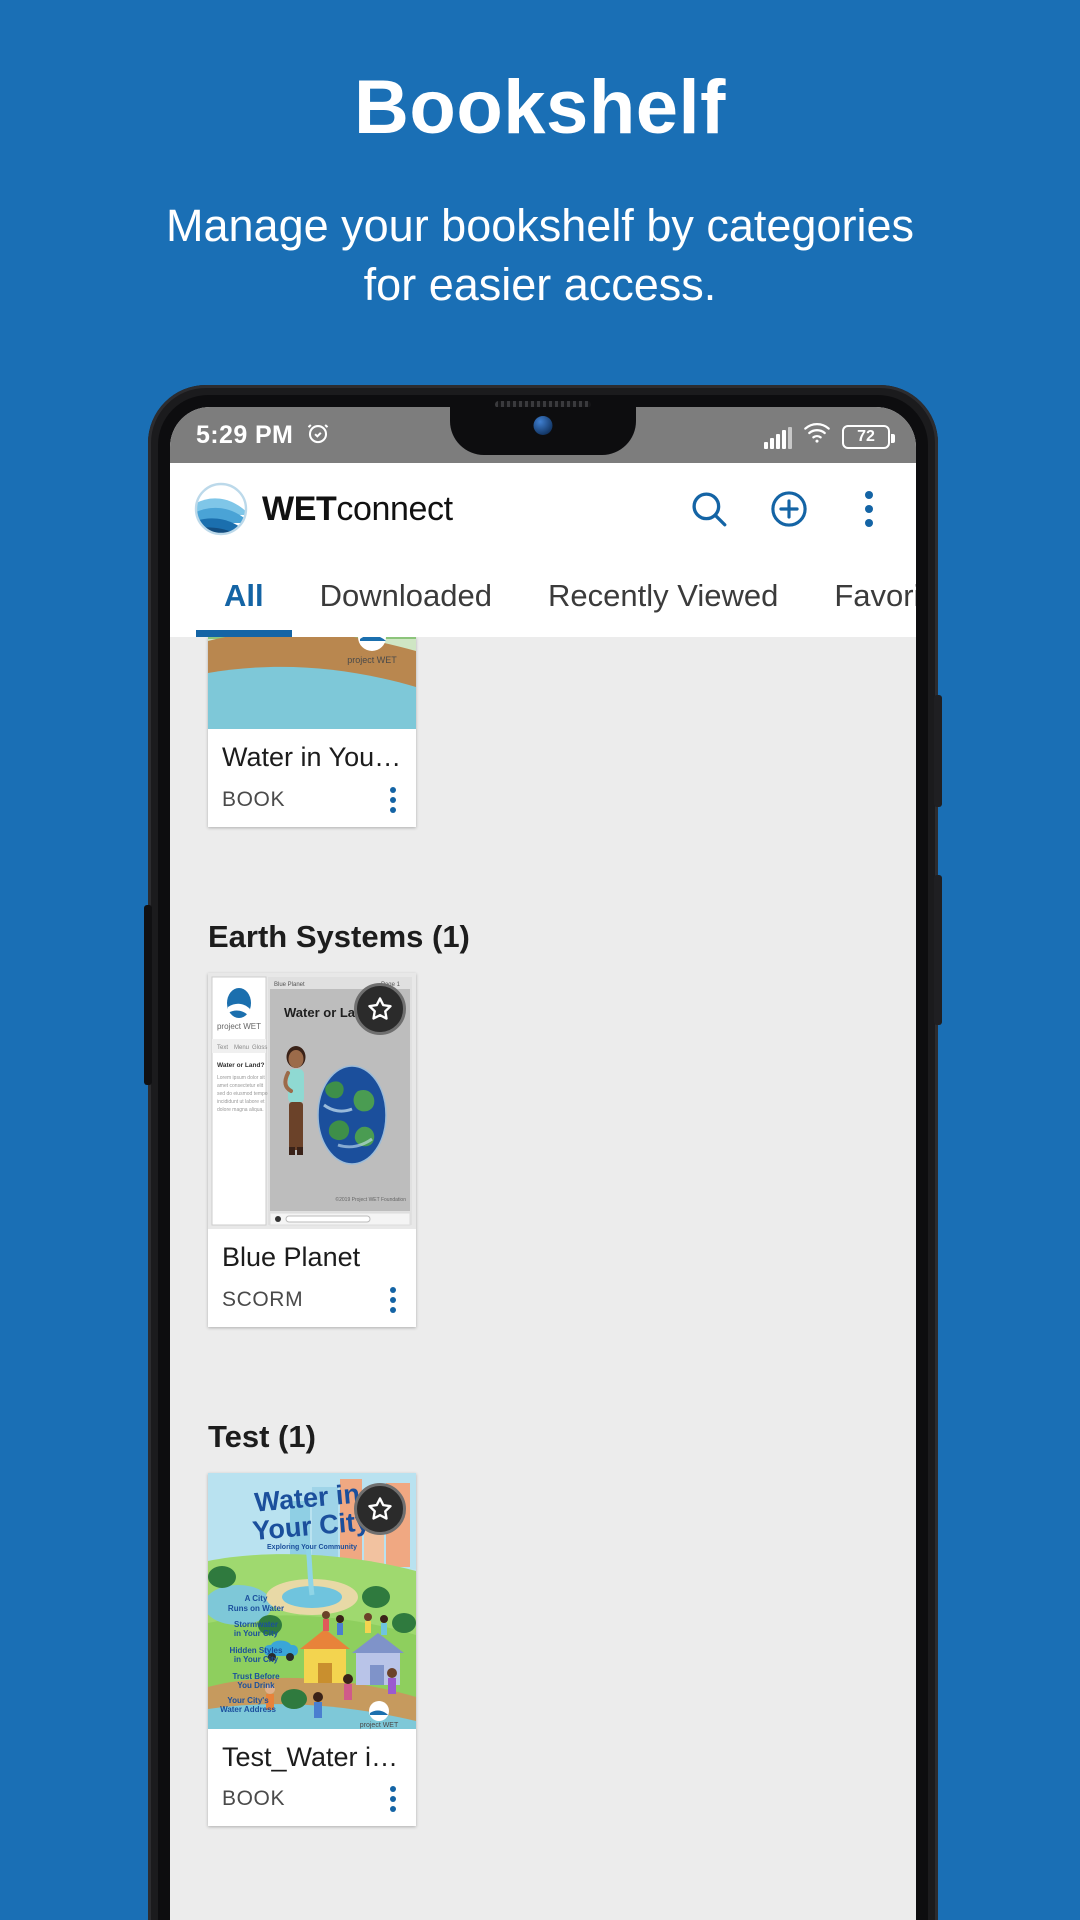 The height and width of the screenshot is (1920, 1080). I want to click on cellular-signal-icon, so click(778, 437).